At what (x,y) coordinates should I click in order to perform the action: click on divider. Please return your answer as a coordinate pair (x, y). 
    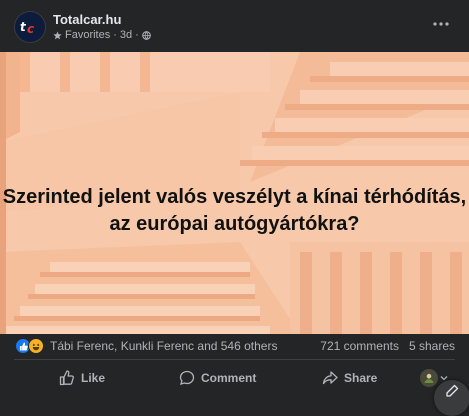
    Looking at the image, I should click on (234, 359).